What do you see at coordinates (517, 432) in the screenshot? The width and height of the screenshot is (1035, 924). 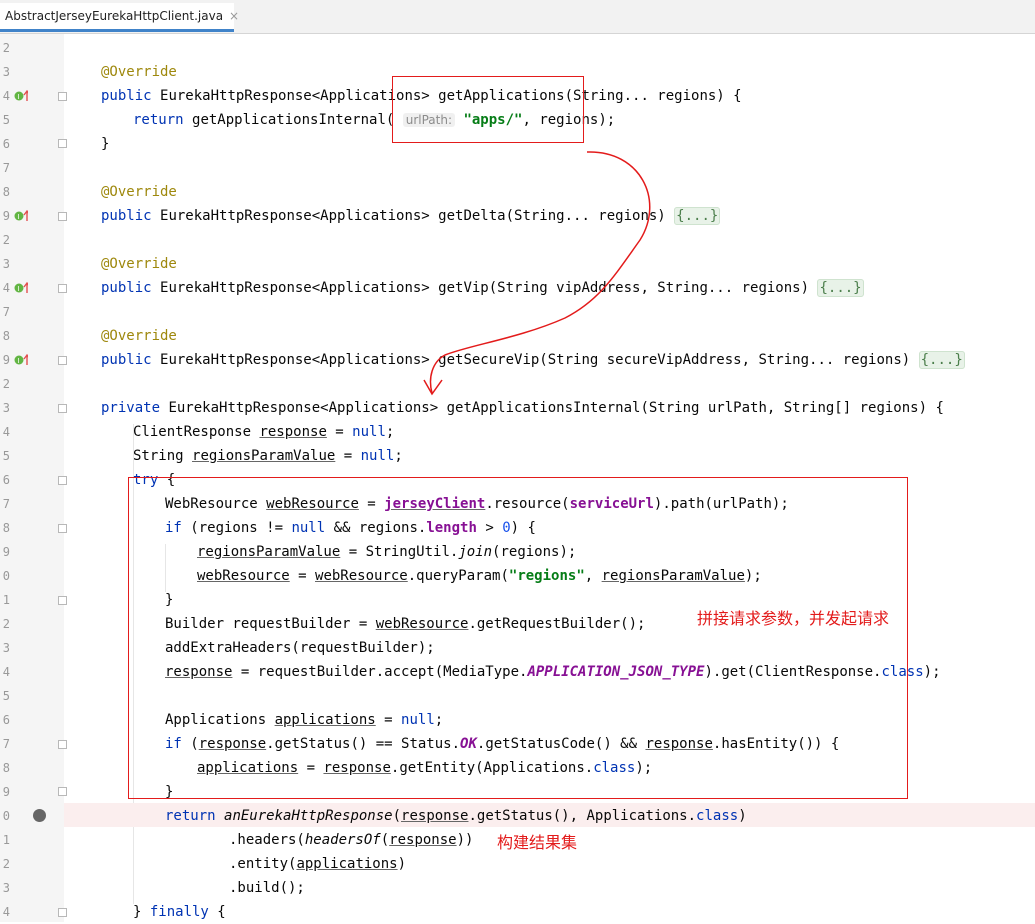 I see `code-line: ClientResponse response = null;` at bounding box center [517, 432].